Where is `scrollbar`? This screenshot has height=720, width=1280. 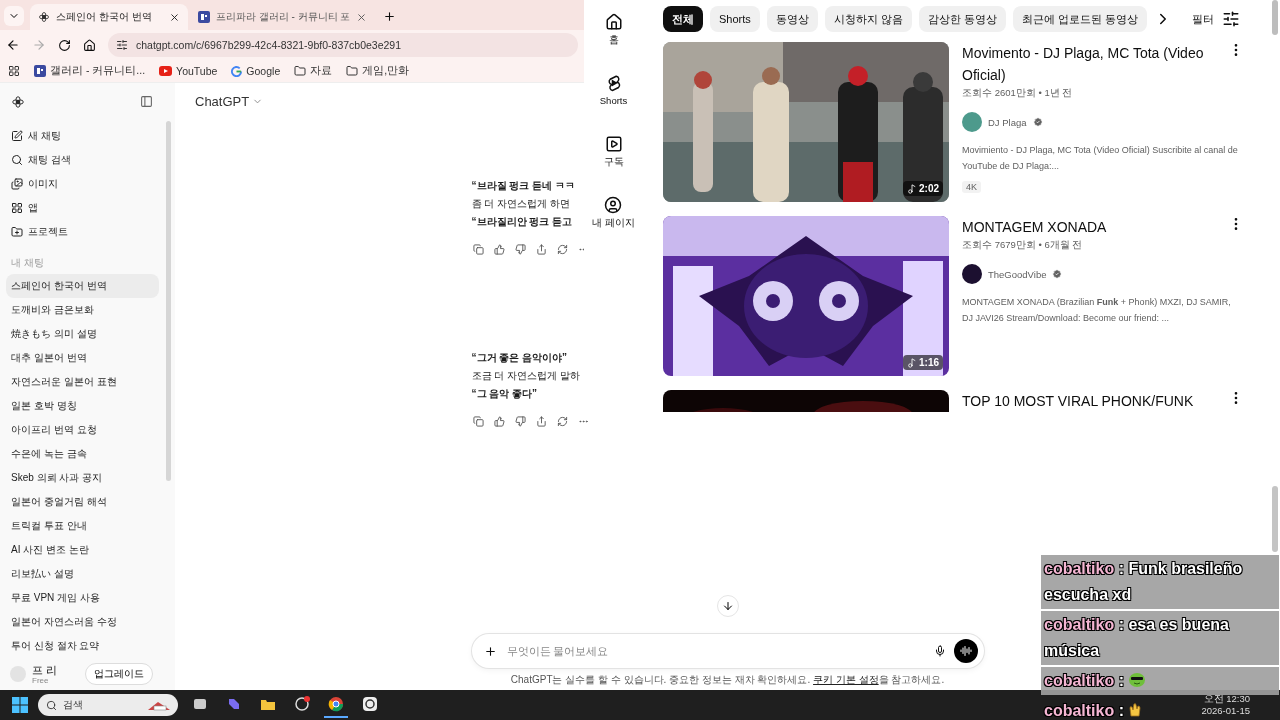 scrollbar is located at coordinates (1275, 519).